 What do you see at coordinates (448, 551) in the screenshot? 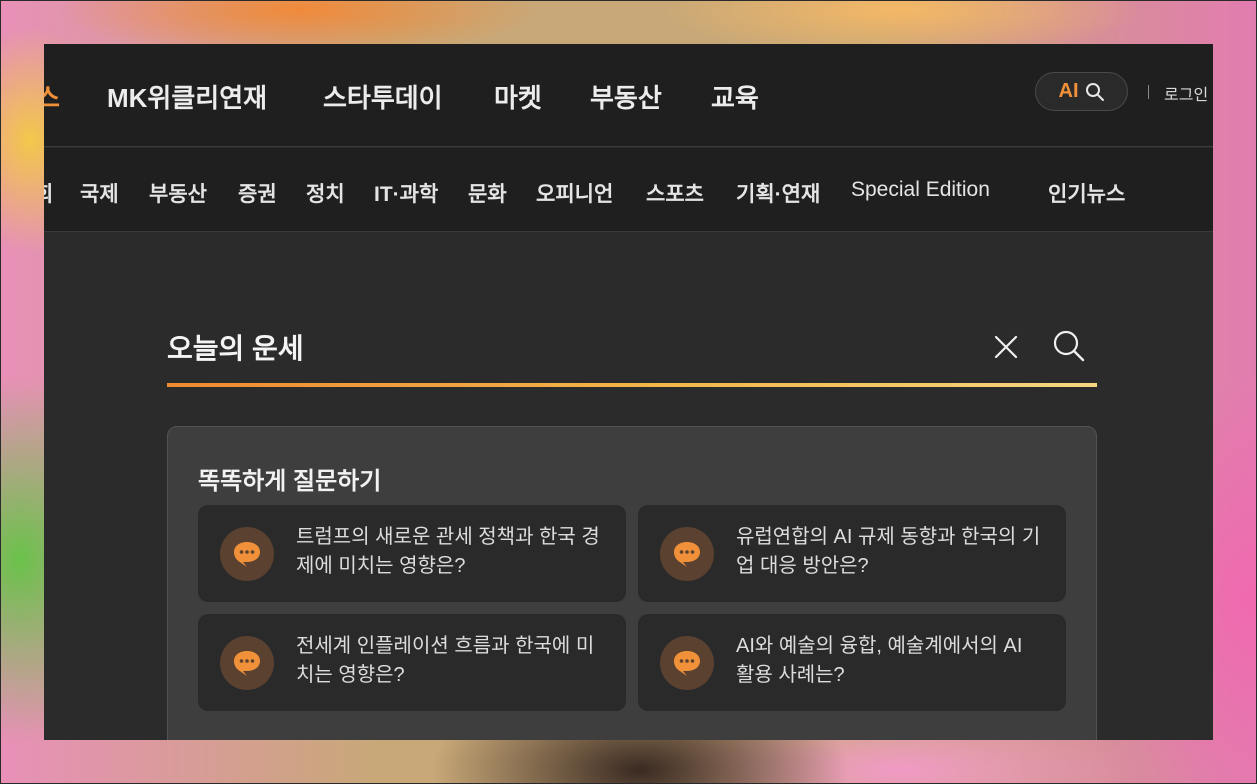
I see `suggestion-text: 트럼프의 새로운 관세 정책과 한국 경제에 미치는 영향은?` at bounding box center [448, 551].